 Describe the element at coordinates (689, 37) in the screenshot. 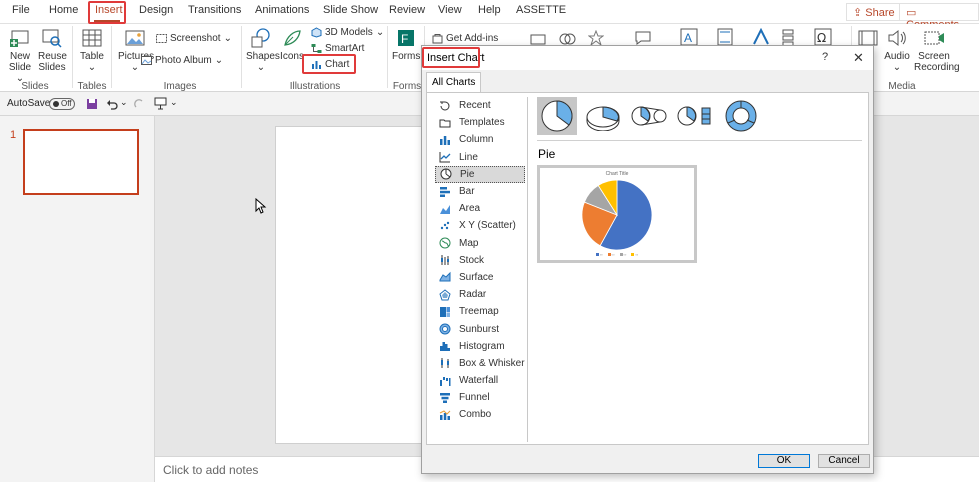

I see `textbox-icon: A` at that location.